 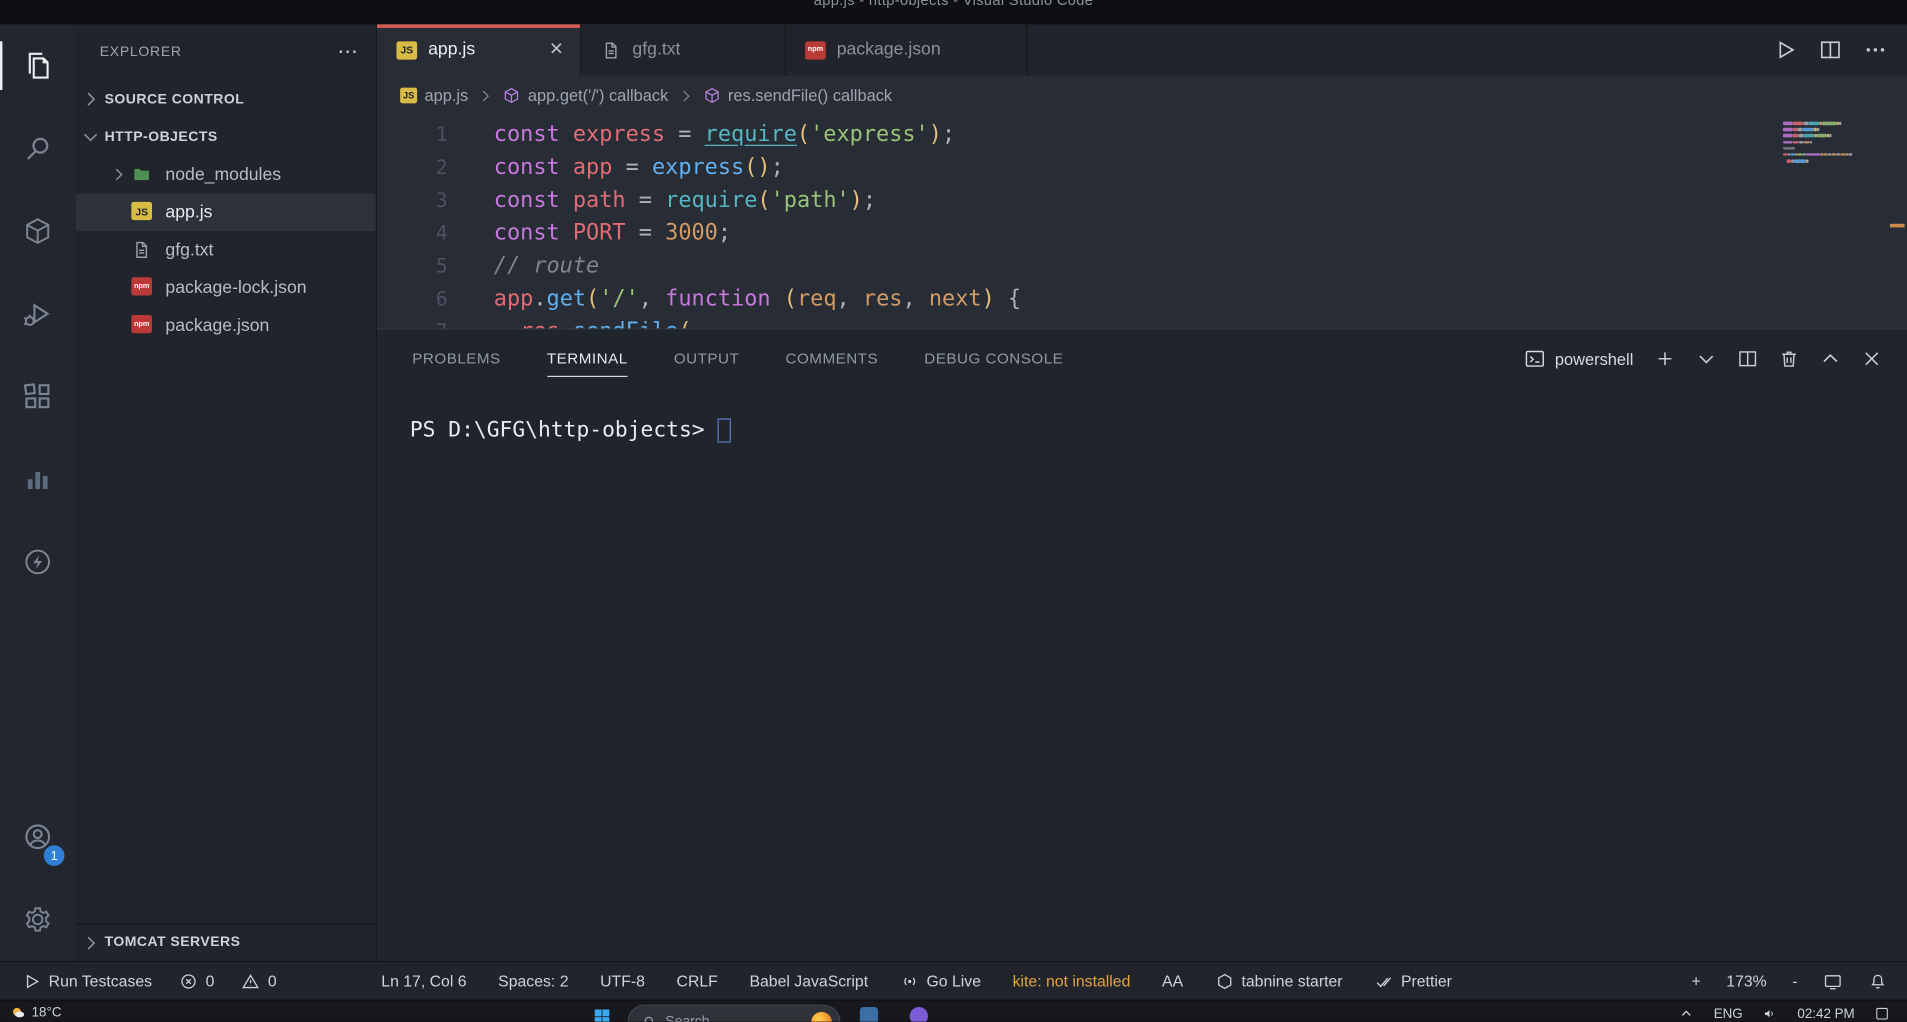 What do you see at coordinates (37, 65) in the screenshot?
I see `activity-explorer` at bounding box center [37, 65].